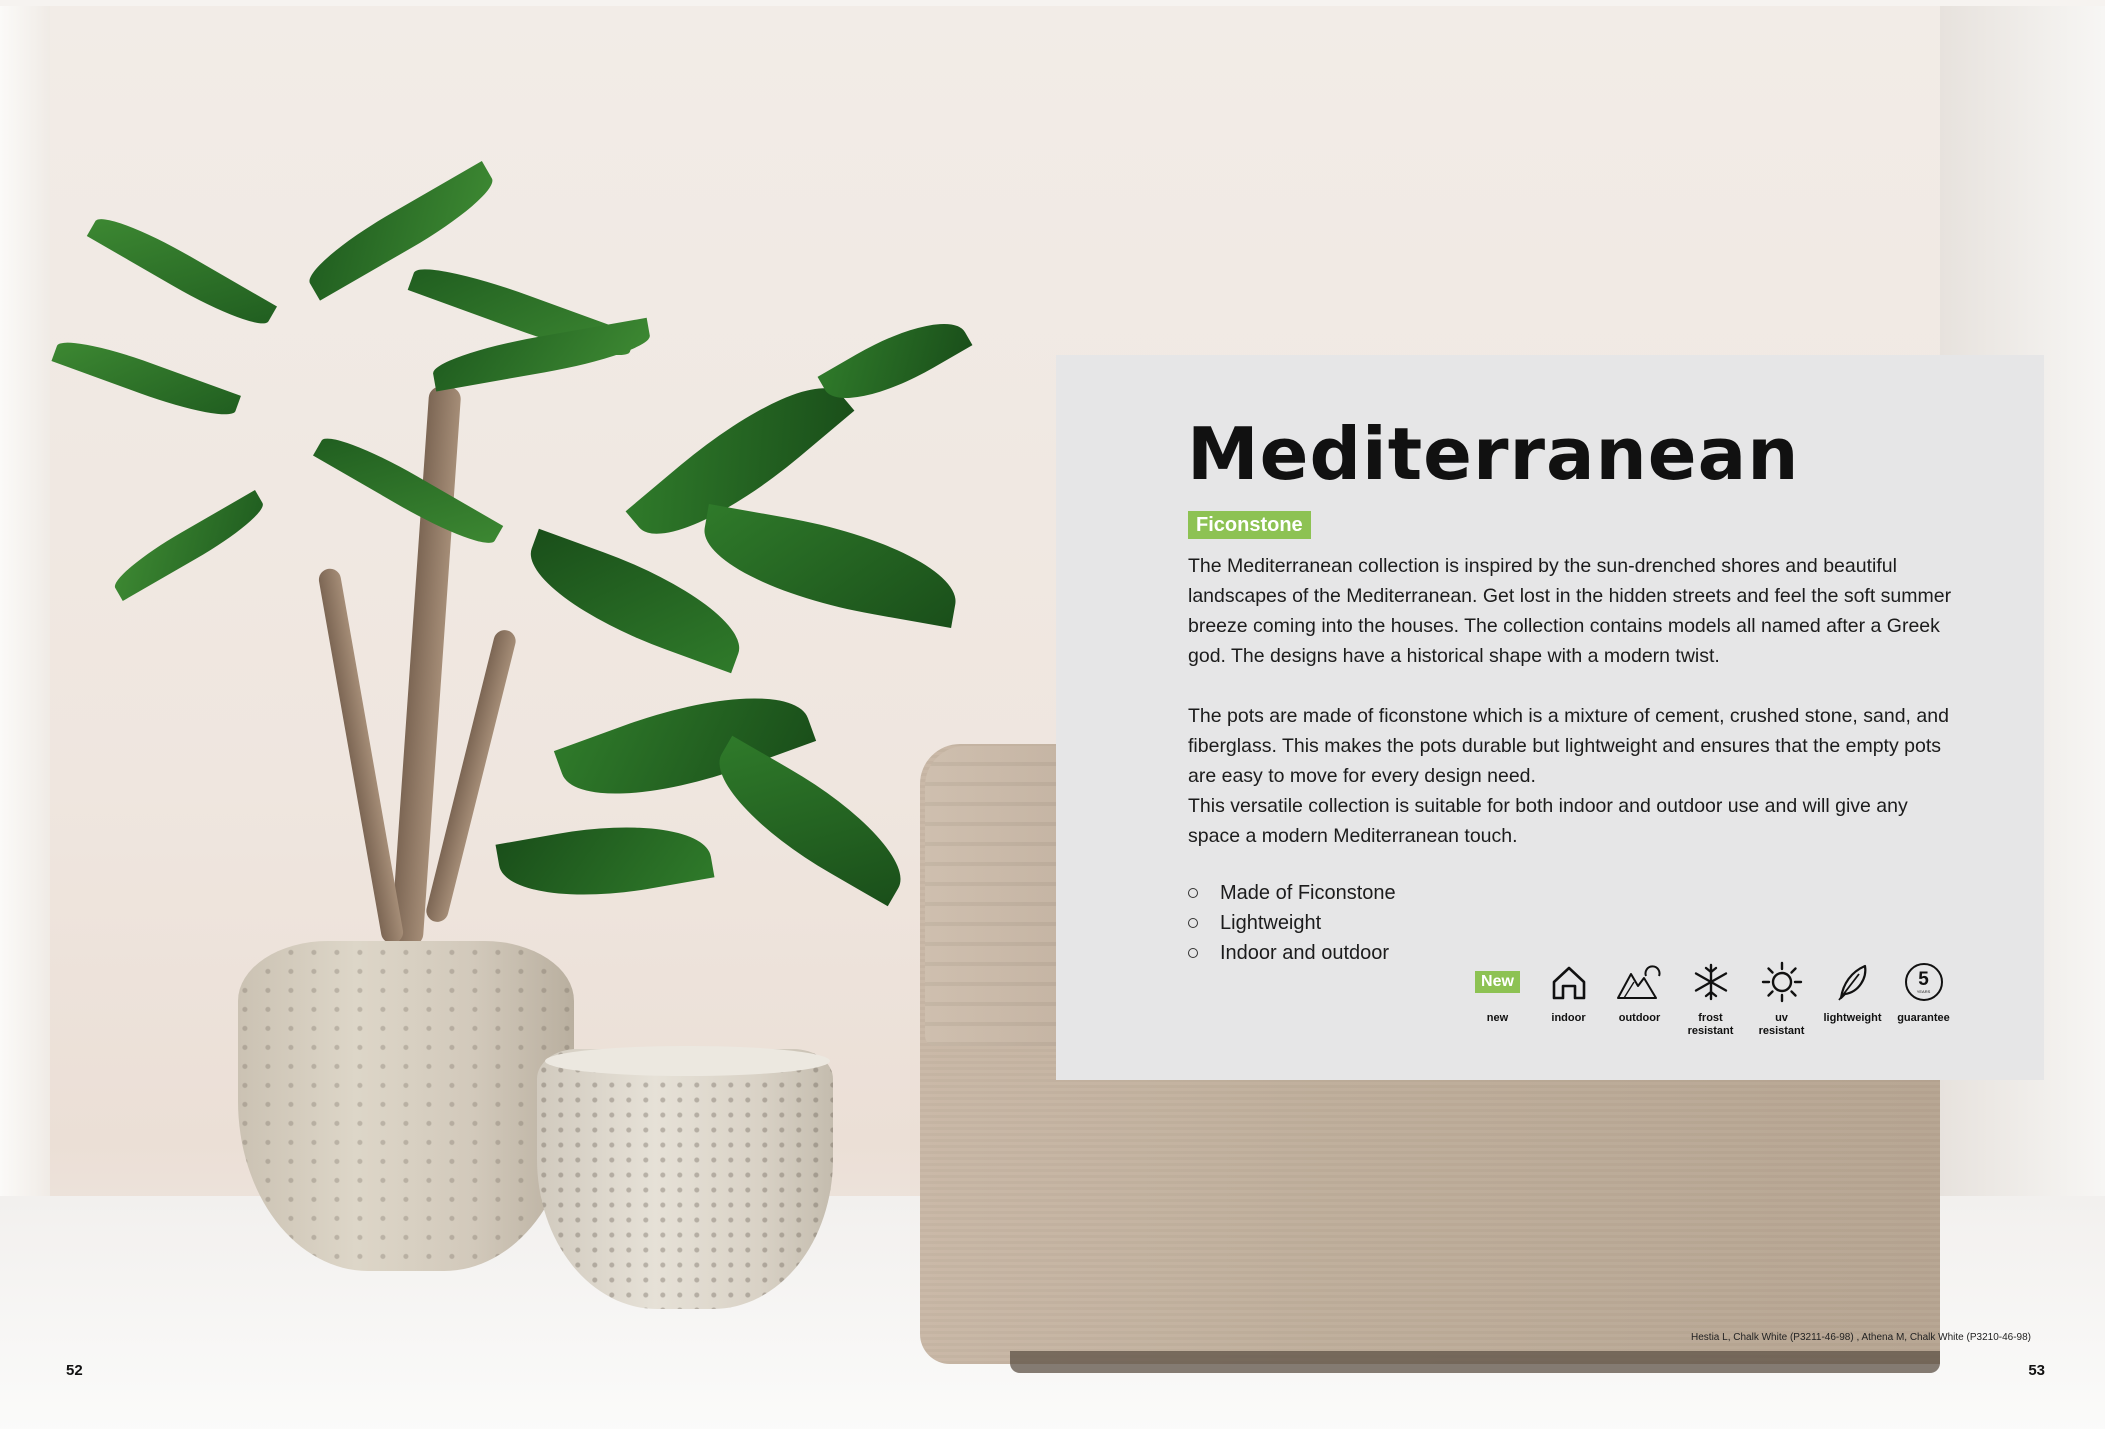  Describe the element at coordinates (1710, 1024) in the screenshot. I see `feature-label: frost resistant` at that location.